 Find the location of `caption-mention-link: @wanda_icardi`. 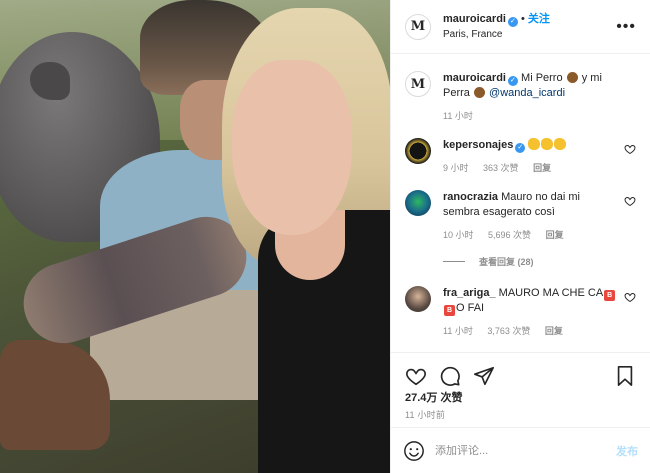

caption-mention-link: @wanda_icardi is located at coordinates (527, 93).